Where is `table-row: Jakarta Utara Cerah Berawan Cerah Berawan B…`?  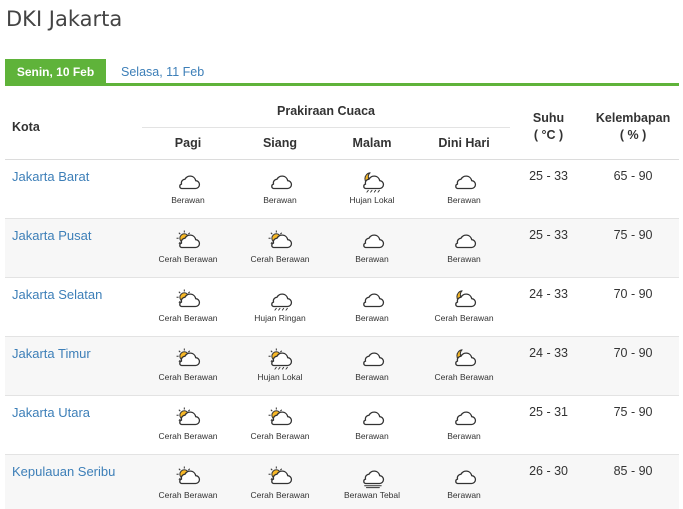 table-row: Jakarta Utara Cerah Berawan Cerah Berawan B… is located at coordinates (342, 424).